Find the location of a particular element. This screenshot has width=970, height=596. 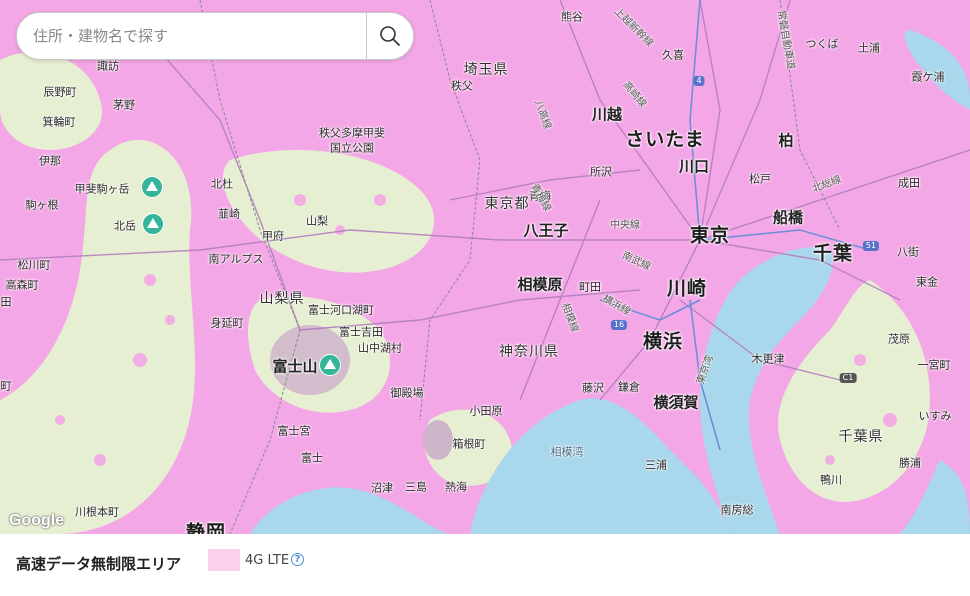

map-label-chiba: 千葉 is located at coordinates (833, 253).